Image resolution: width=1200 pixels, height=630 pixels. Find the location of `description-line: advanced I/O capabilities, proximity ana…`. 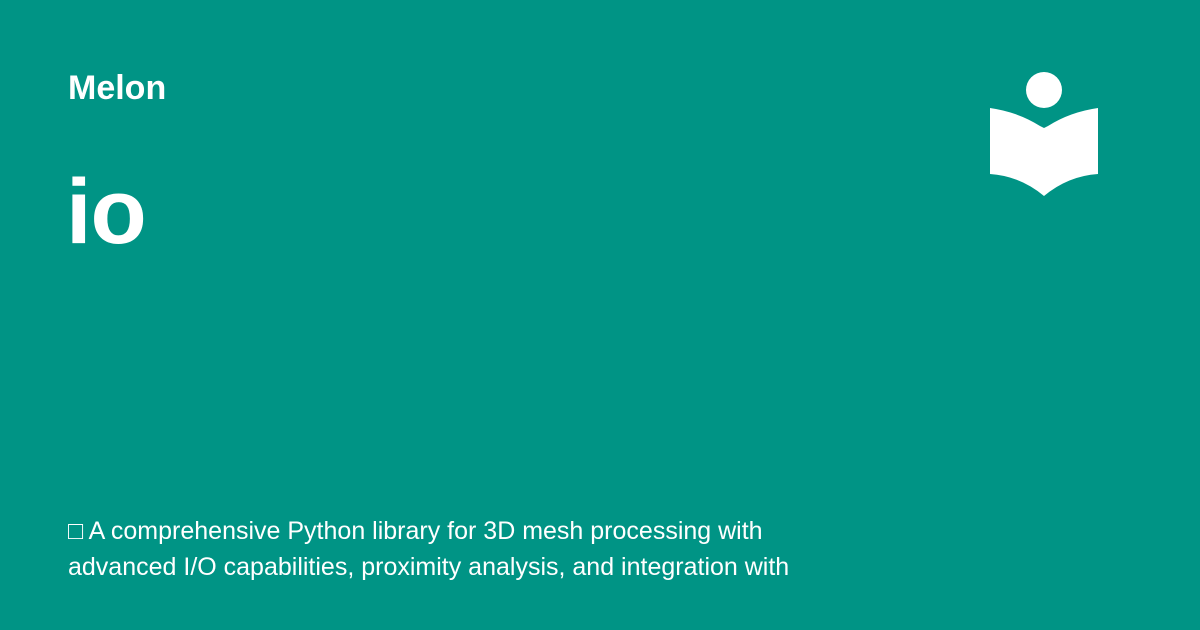

description-line: advanced I/O capabilities, proximity ana… is located at coordinates (429, 567).